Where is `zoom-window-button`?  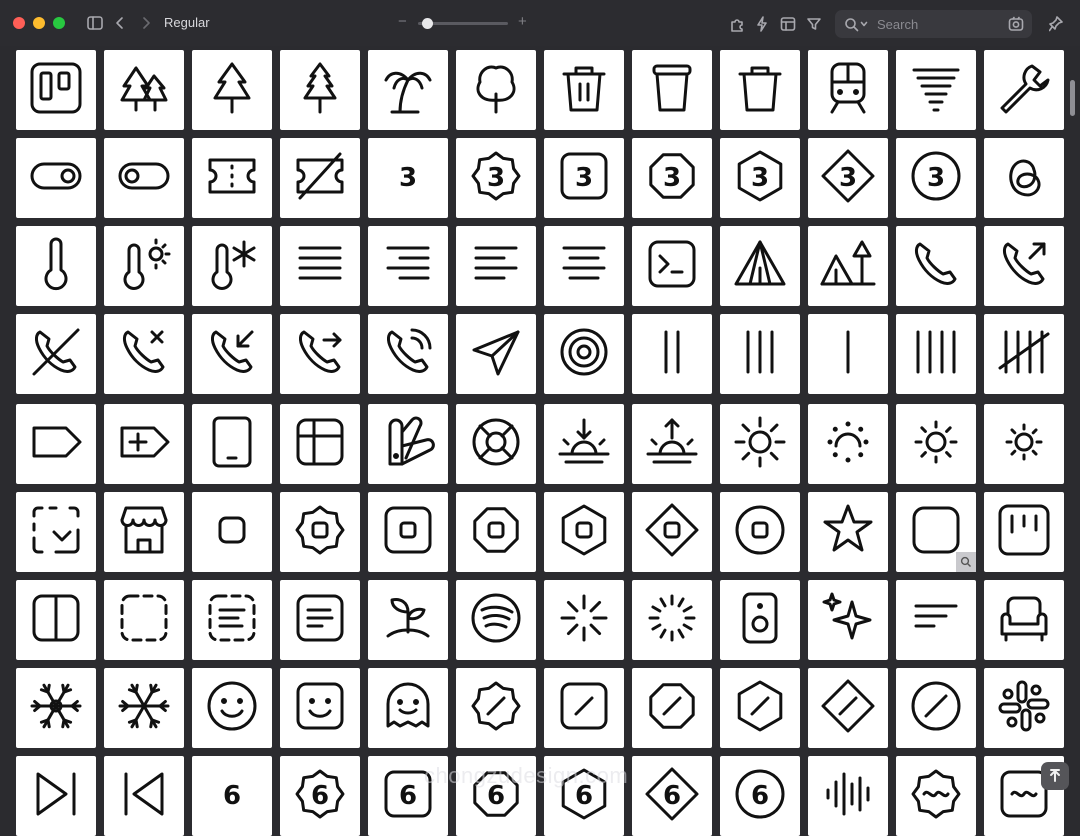
zoom-window-button is located at coordinates (59, 23).